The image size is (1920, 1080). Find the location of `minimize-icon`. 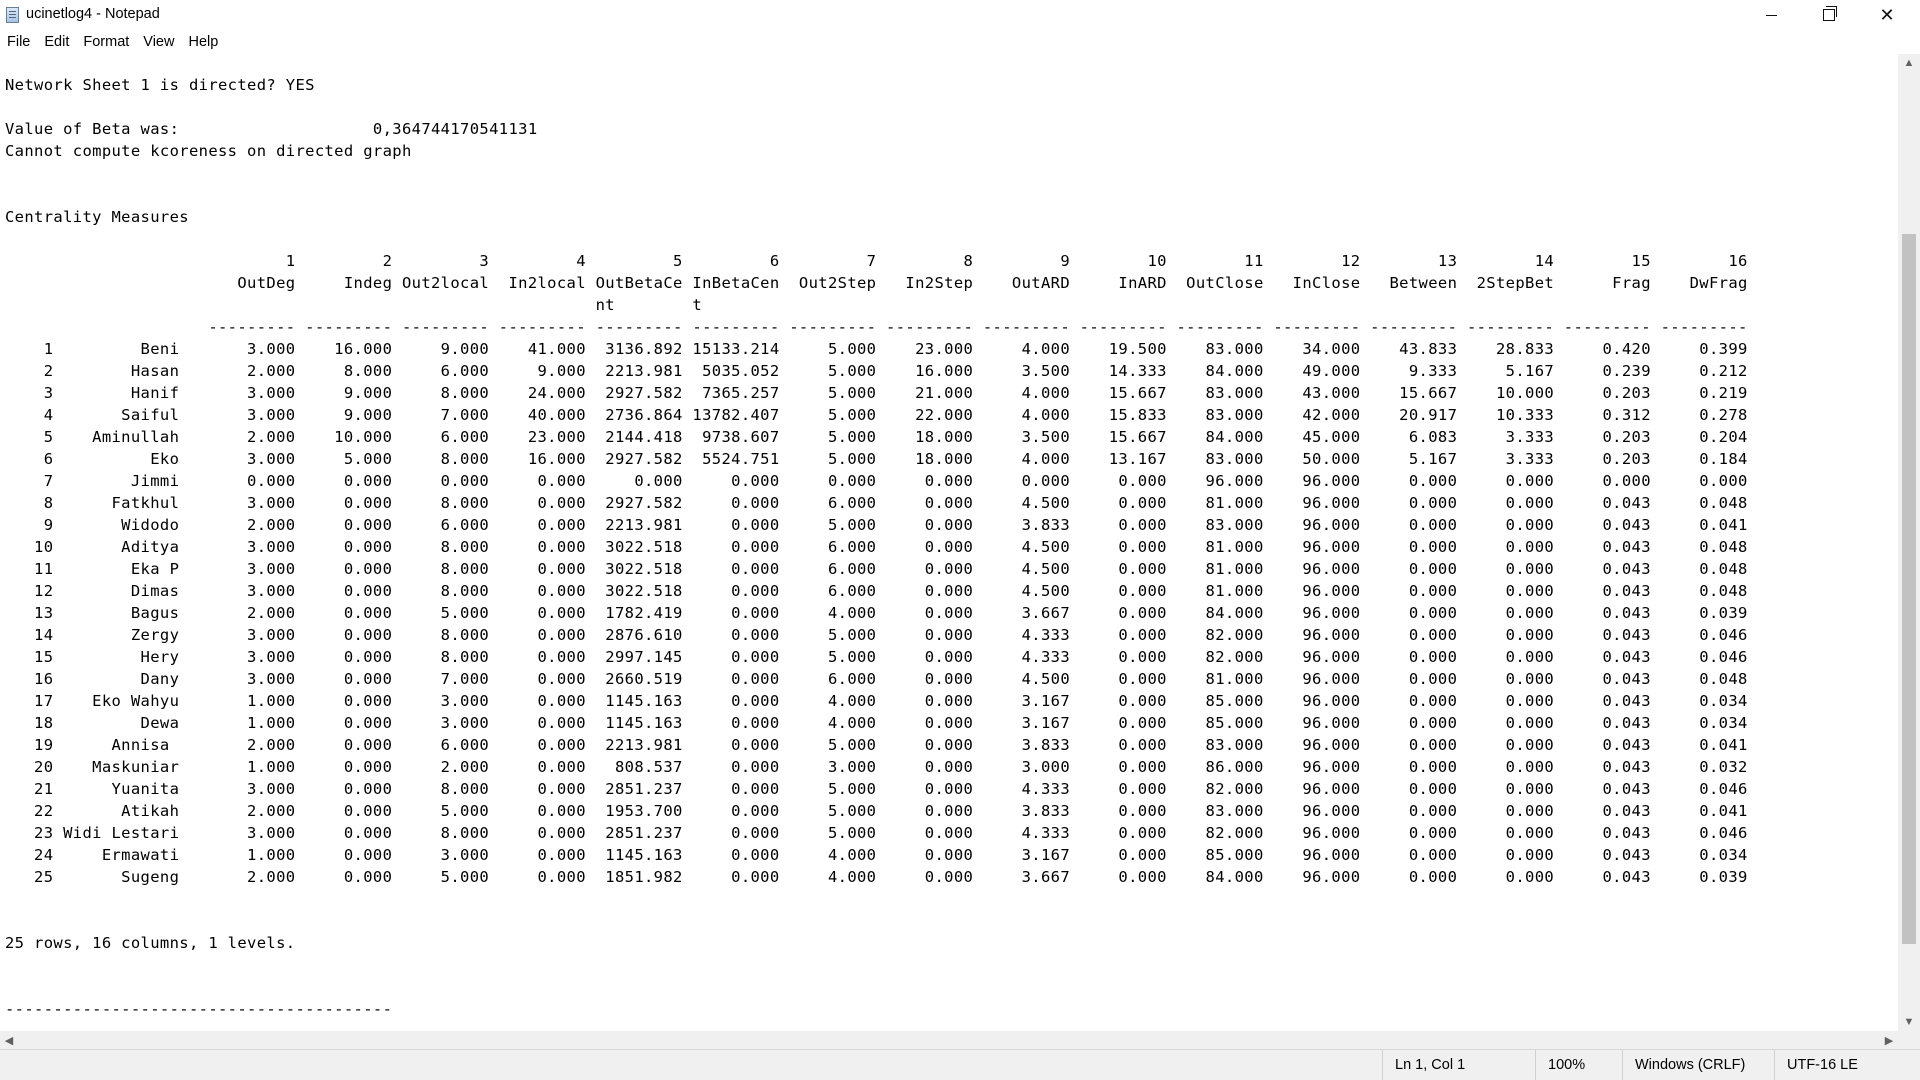

minimize-icon is located at coordinates (1771, 15).